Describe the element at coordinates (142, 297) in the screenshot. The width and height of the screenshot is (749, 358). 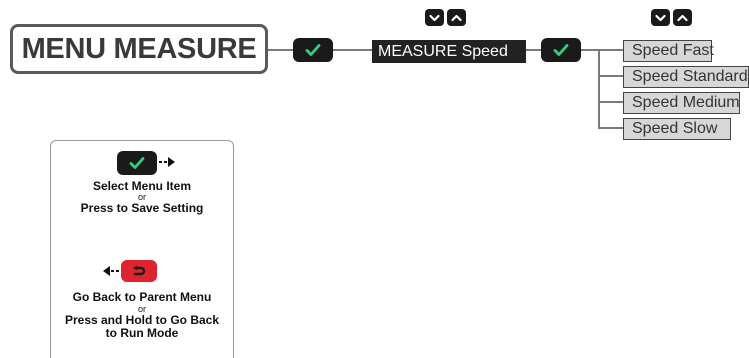
I see `legend-back-text: Go Back to Parent Menu` at that location.